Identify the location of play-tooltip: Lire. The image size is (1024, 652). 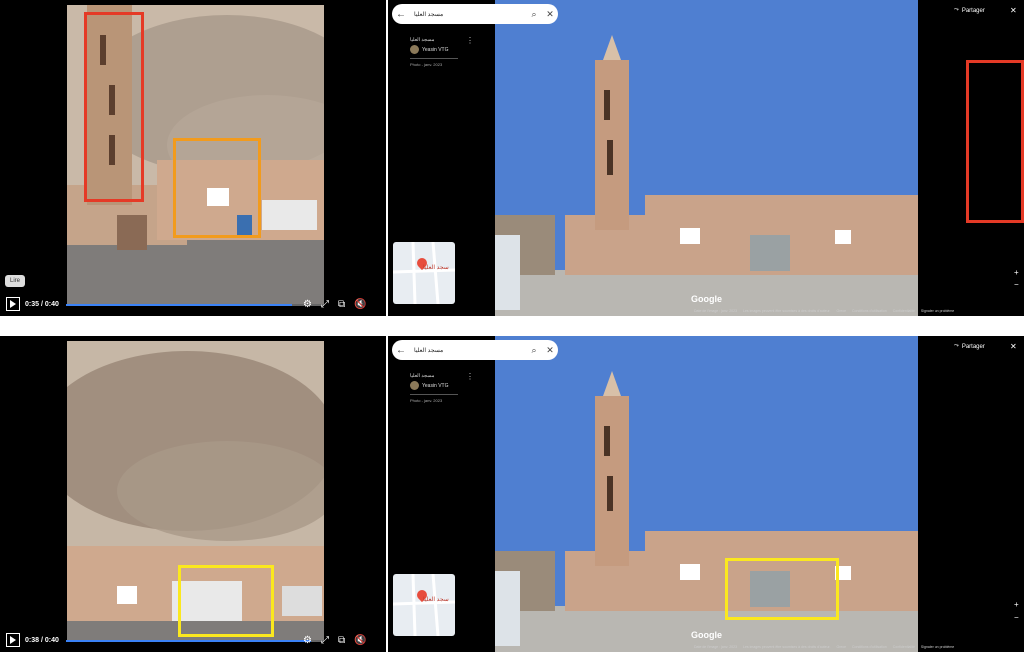
(15, 281).